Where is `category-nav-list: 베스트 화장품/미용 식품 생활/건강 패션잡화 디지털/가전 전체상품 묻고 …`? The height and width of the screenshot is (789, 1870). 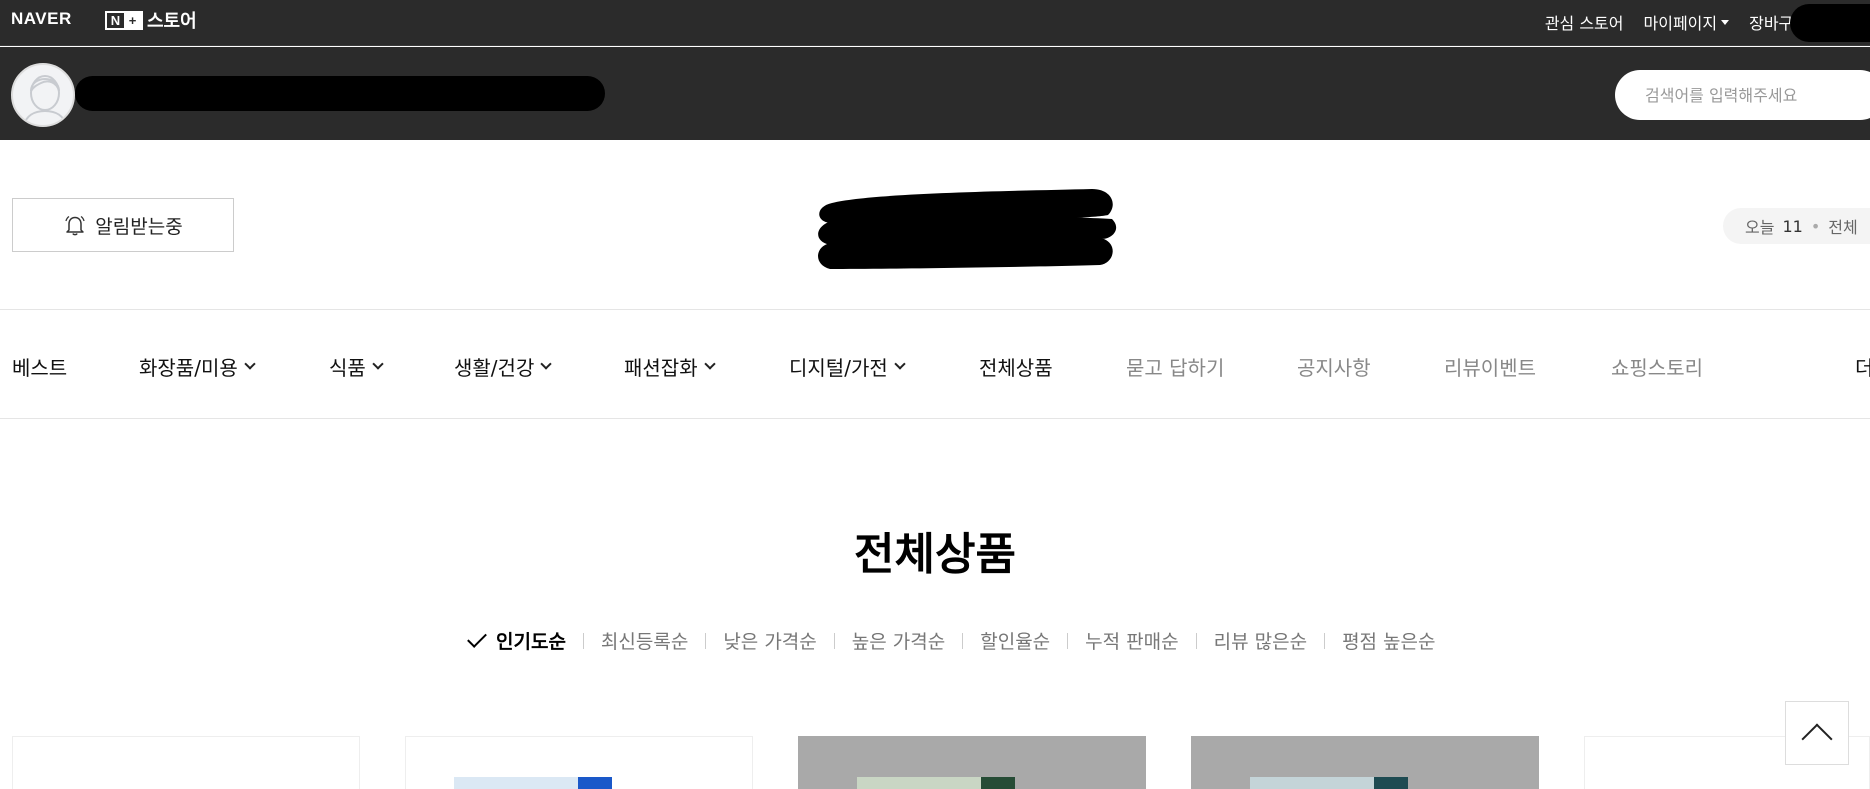
category-nav-list: 베스트 화장품/미용 식품 생활/건강 패션잡화 디지털/가전 전체상품 묻고 … is located at coordinates (935, 364).